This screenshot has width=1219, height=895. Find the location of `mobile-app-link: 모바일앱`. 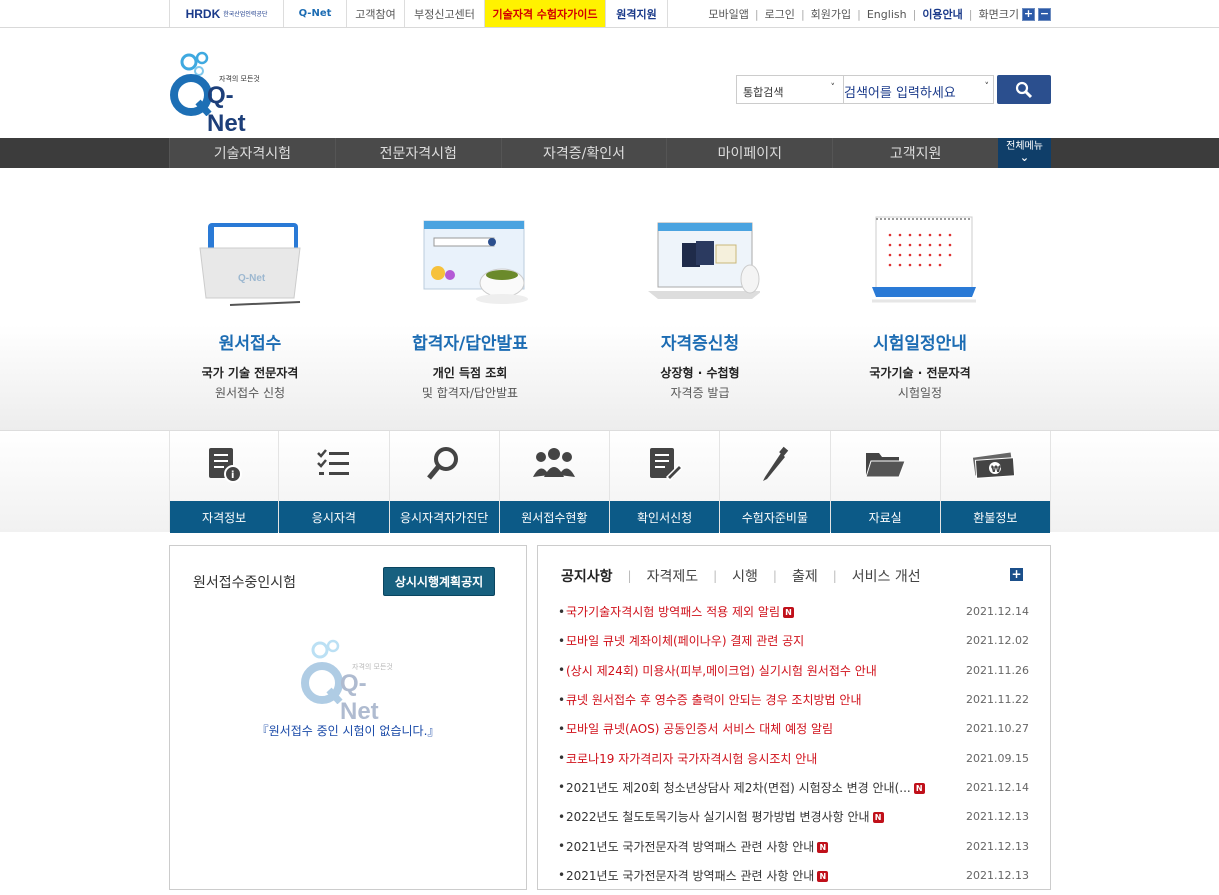

mobile-app-link: 모바일앱 is located at coordinates (728, 14).